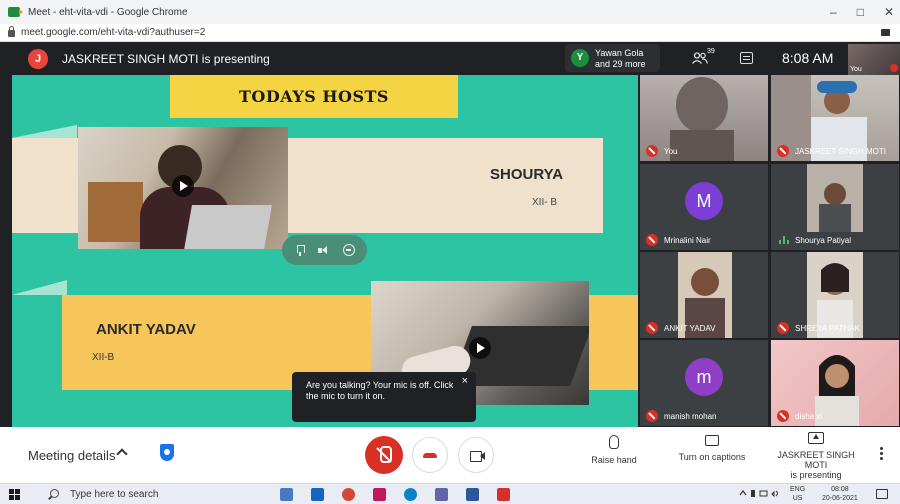 The height and width of the screenshot is (504, 900). What do you see at coordinates (856, 69) in the screenshot?
I see `self-label: You` at bounding box center [856, 69].